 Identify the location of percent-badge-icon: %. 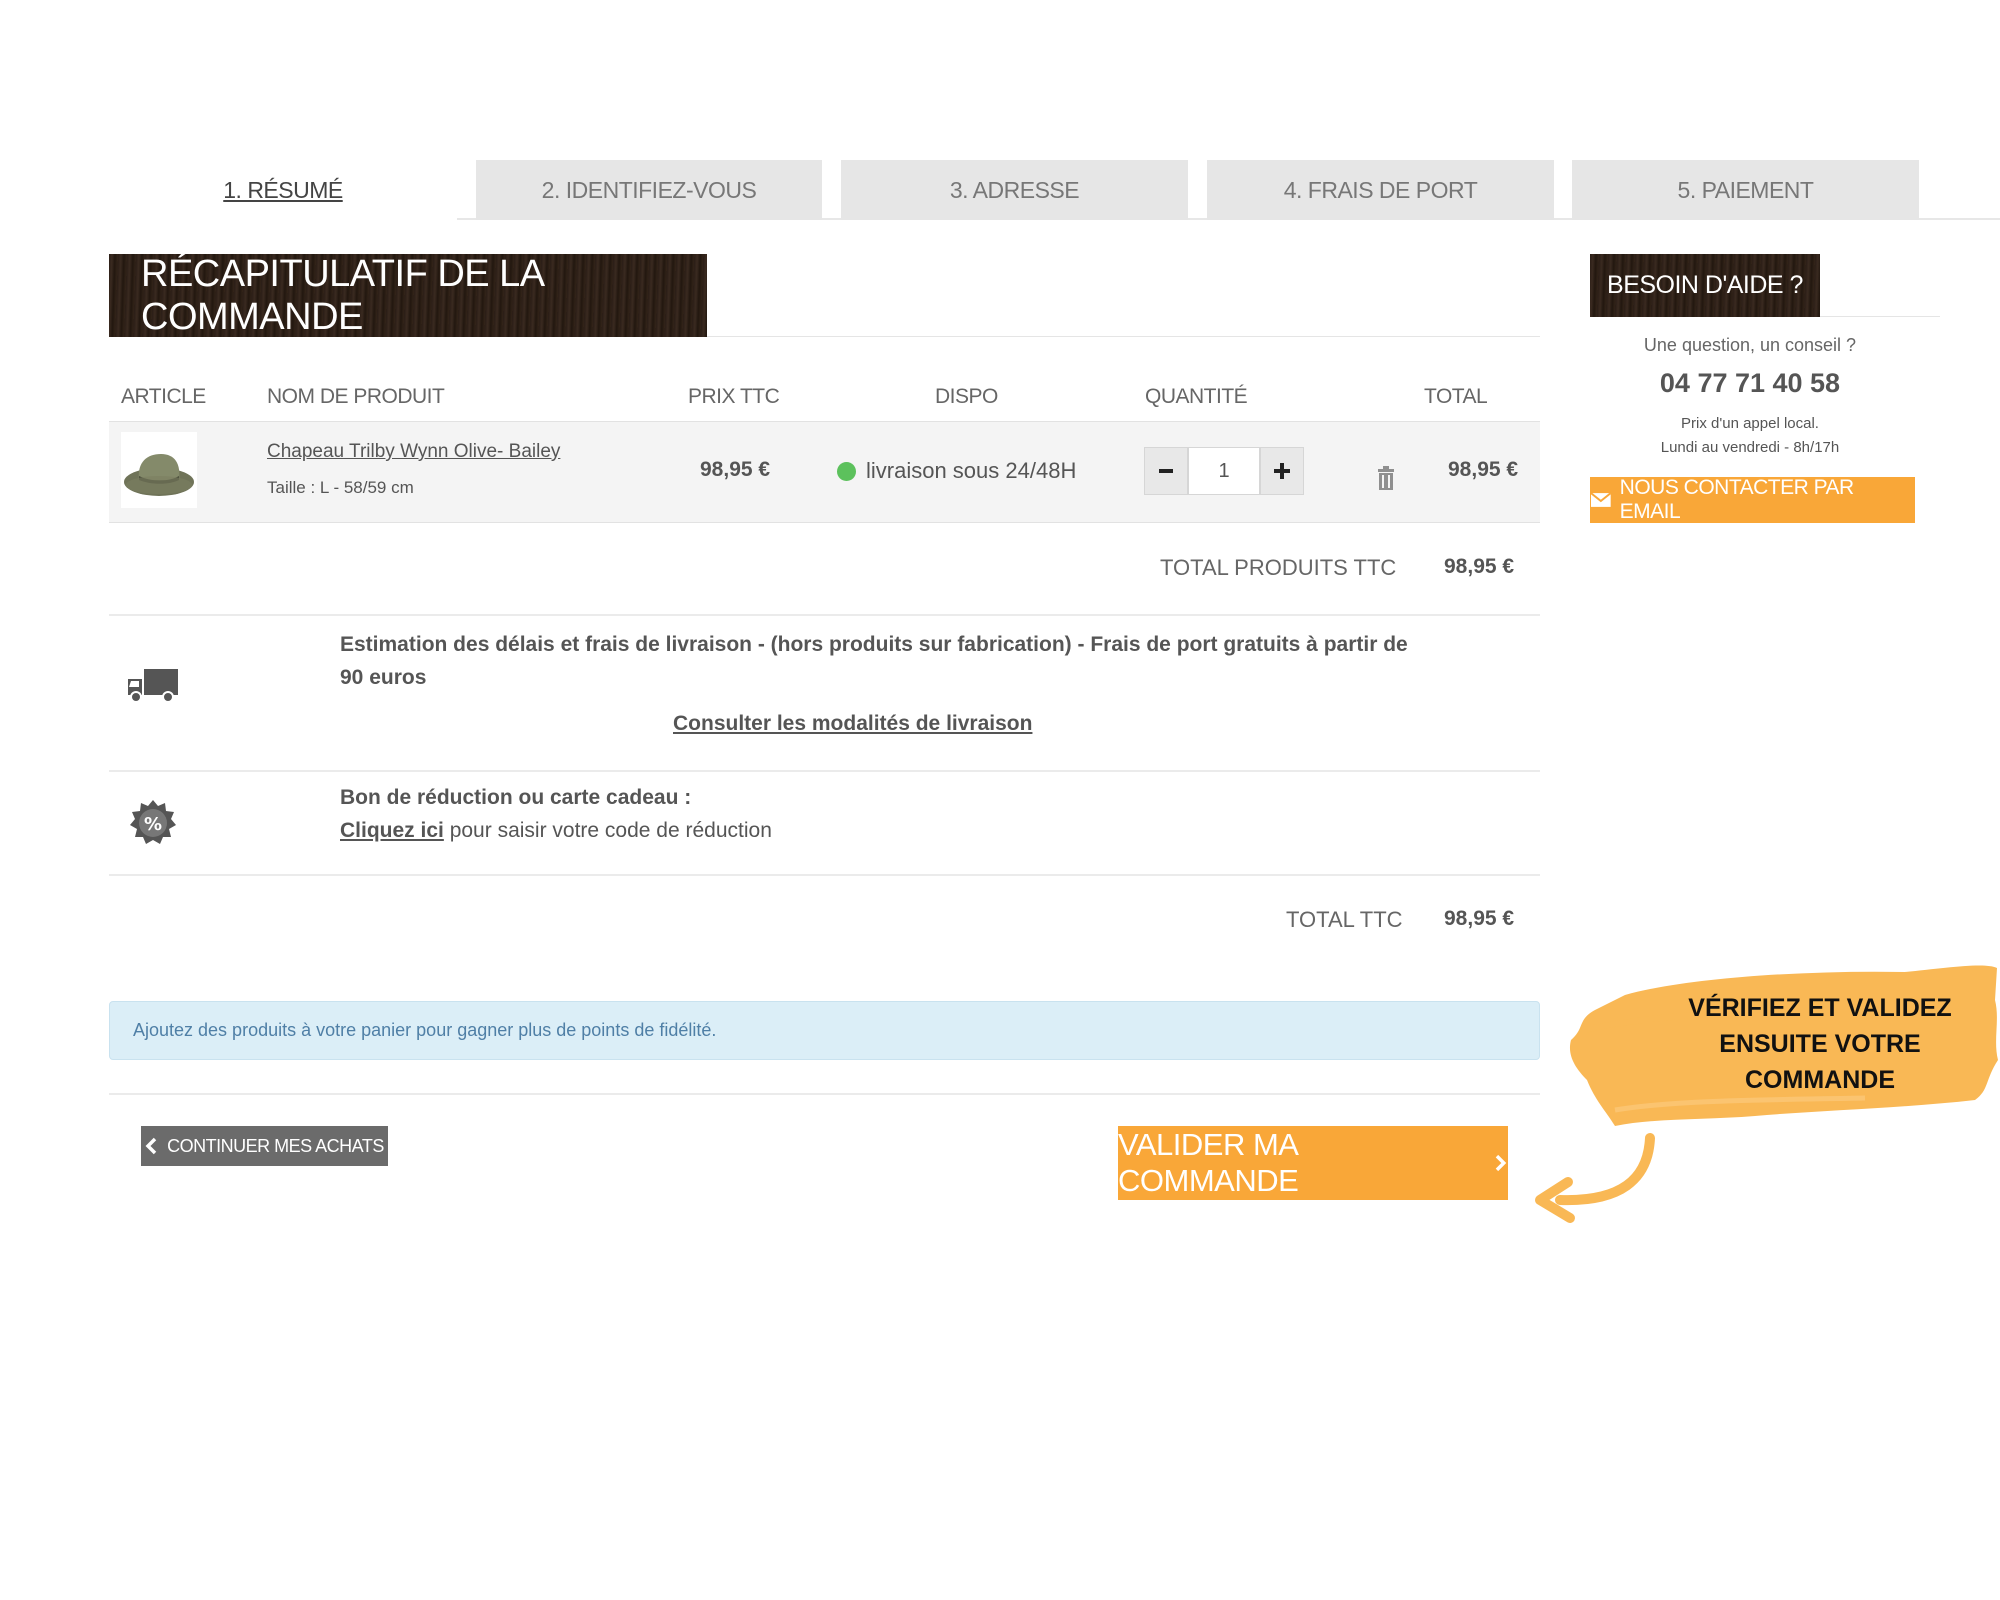
(153, 822).